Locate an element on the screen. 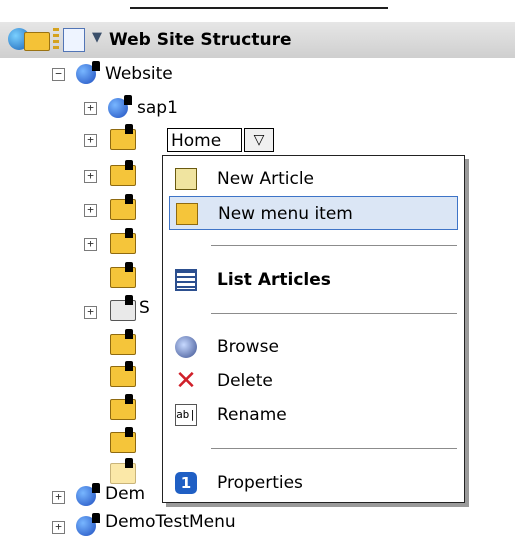 Image resolution: width=515 pixels, height=537 pixels. menu-item-new-menu-item: New menu item is located at coordinates (313, 213).